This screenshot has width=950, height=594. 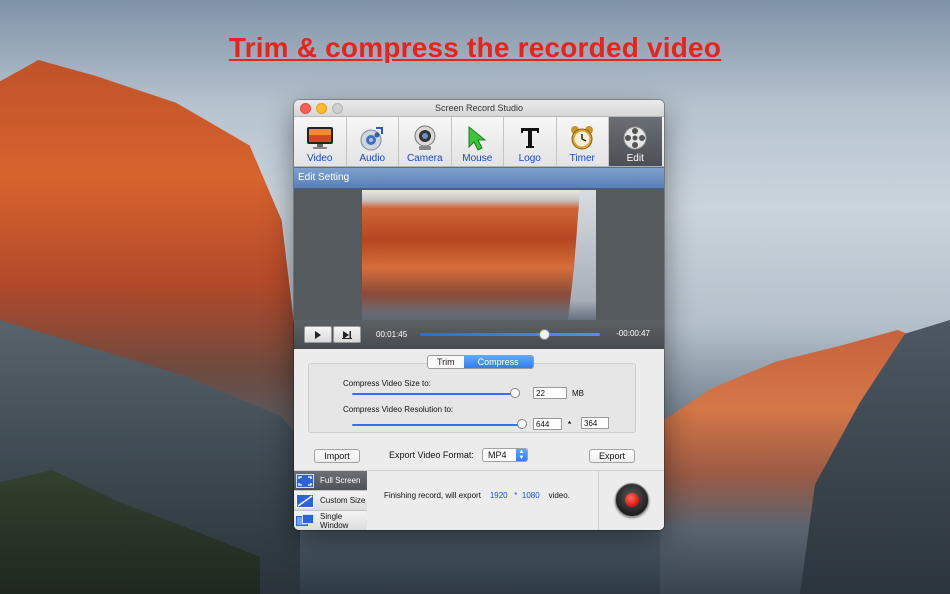 I want to click on mode-custom-size: Custom Size, so click(x=330, y=501).